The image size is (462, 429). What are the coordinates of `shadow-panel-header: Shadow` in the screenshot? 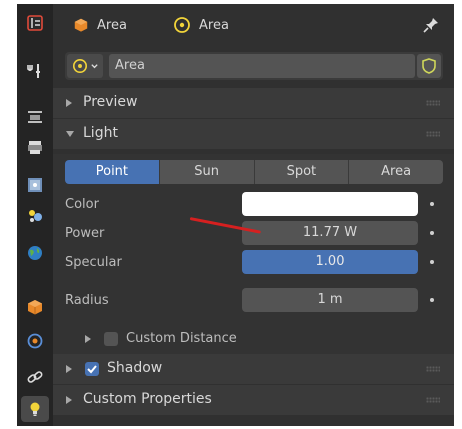 It's located at (253, 369).